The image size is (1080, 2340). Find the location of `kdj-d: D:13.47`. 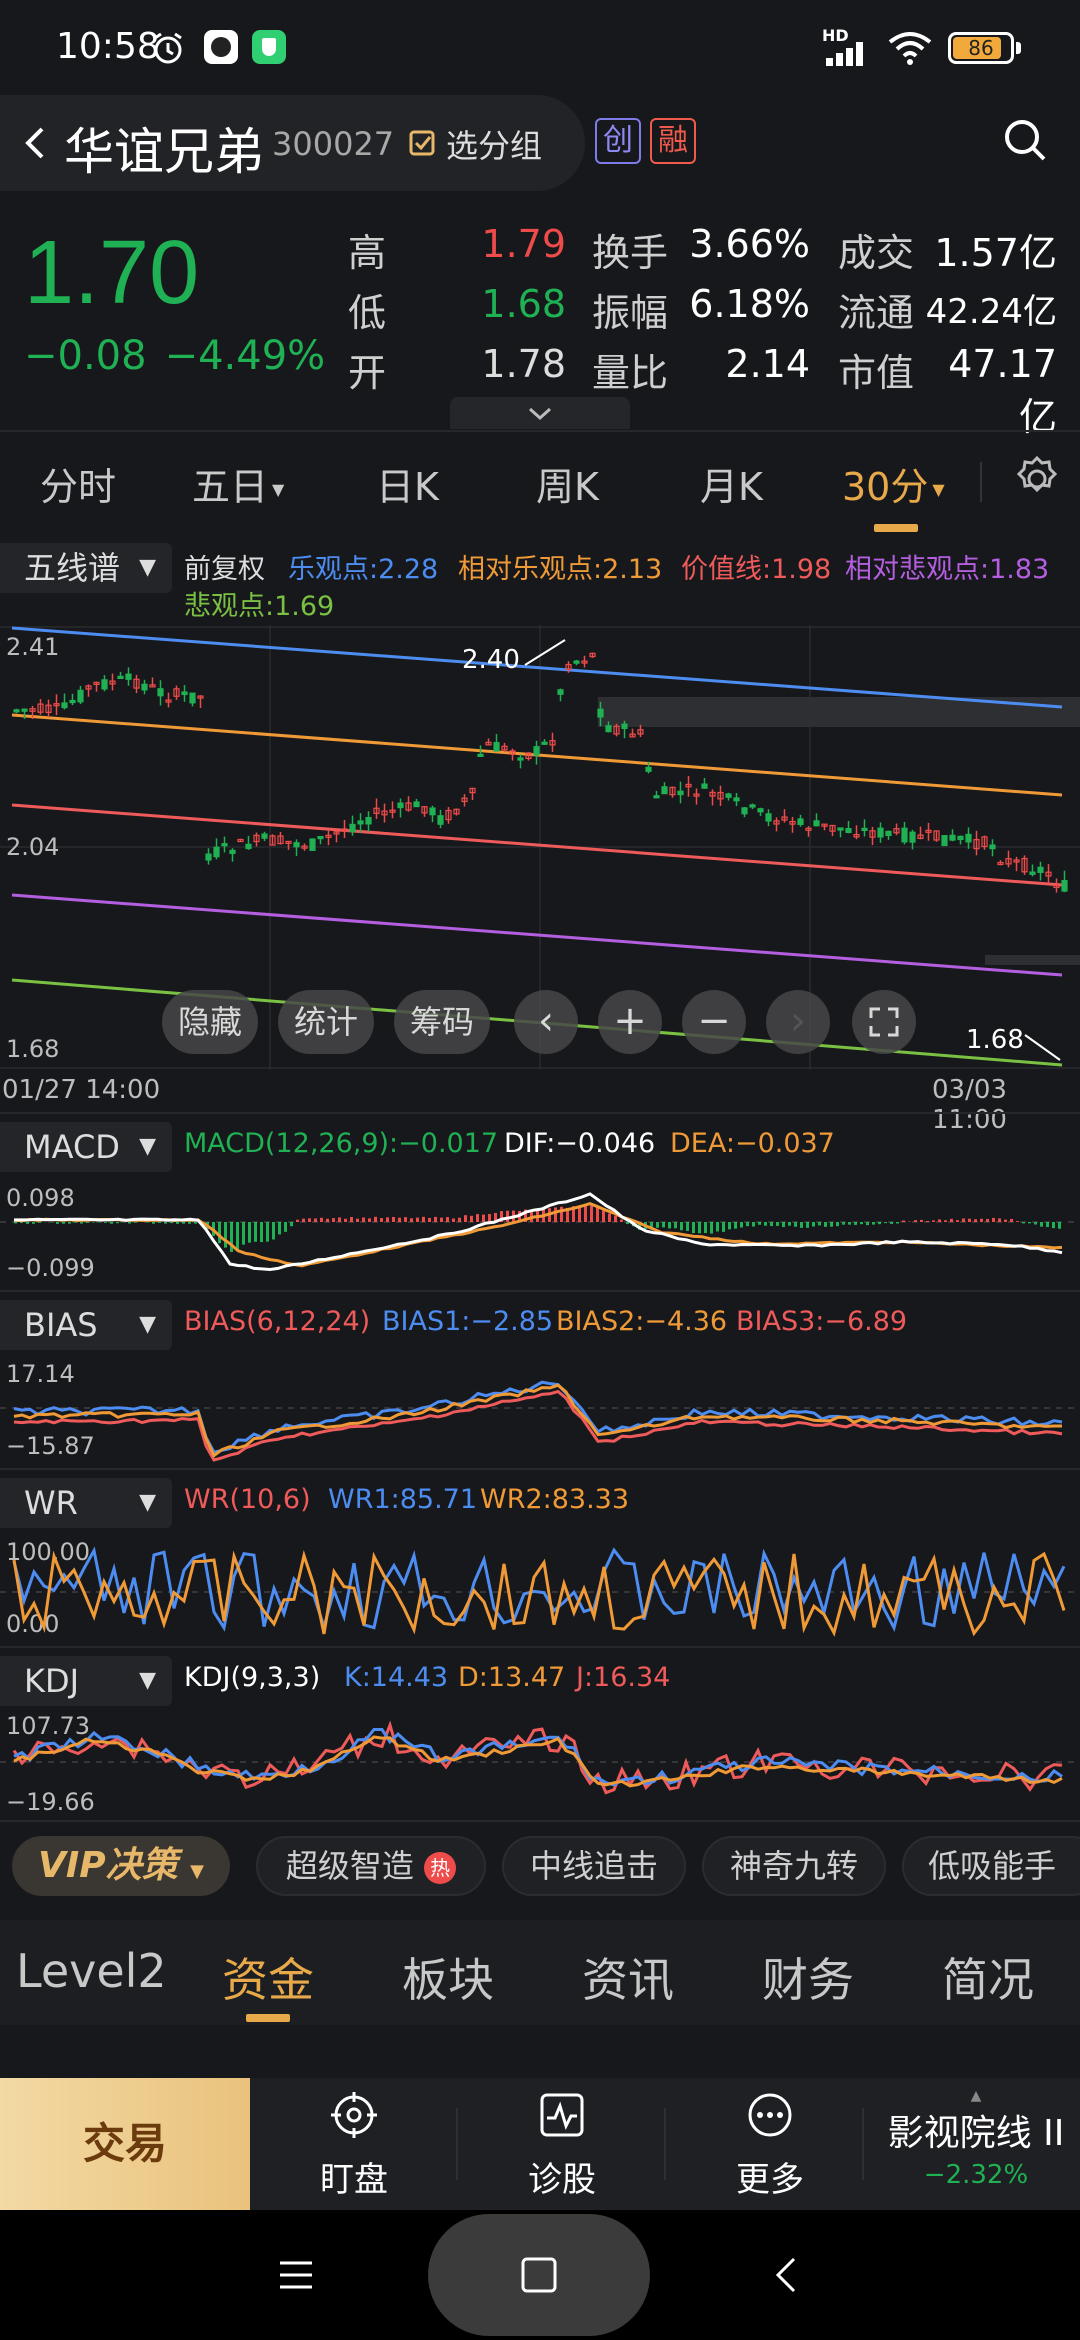

kdj-d: D:13.47 is located at coordinates (512, 1677).